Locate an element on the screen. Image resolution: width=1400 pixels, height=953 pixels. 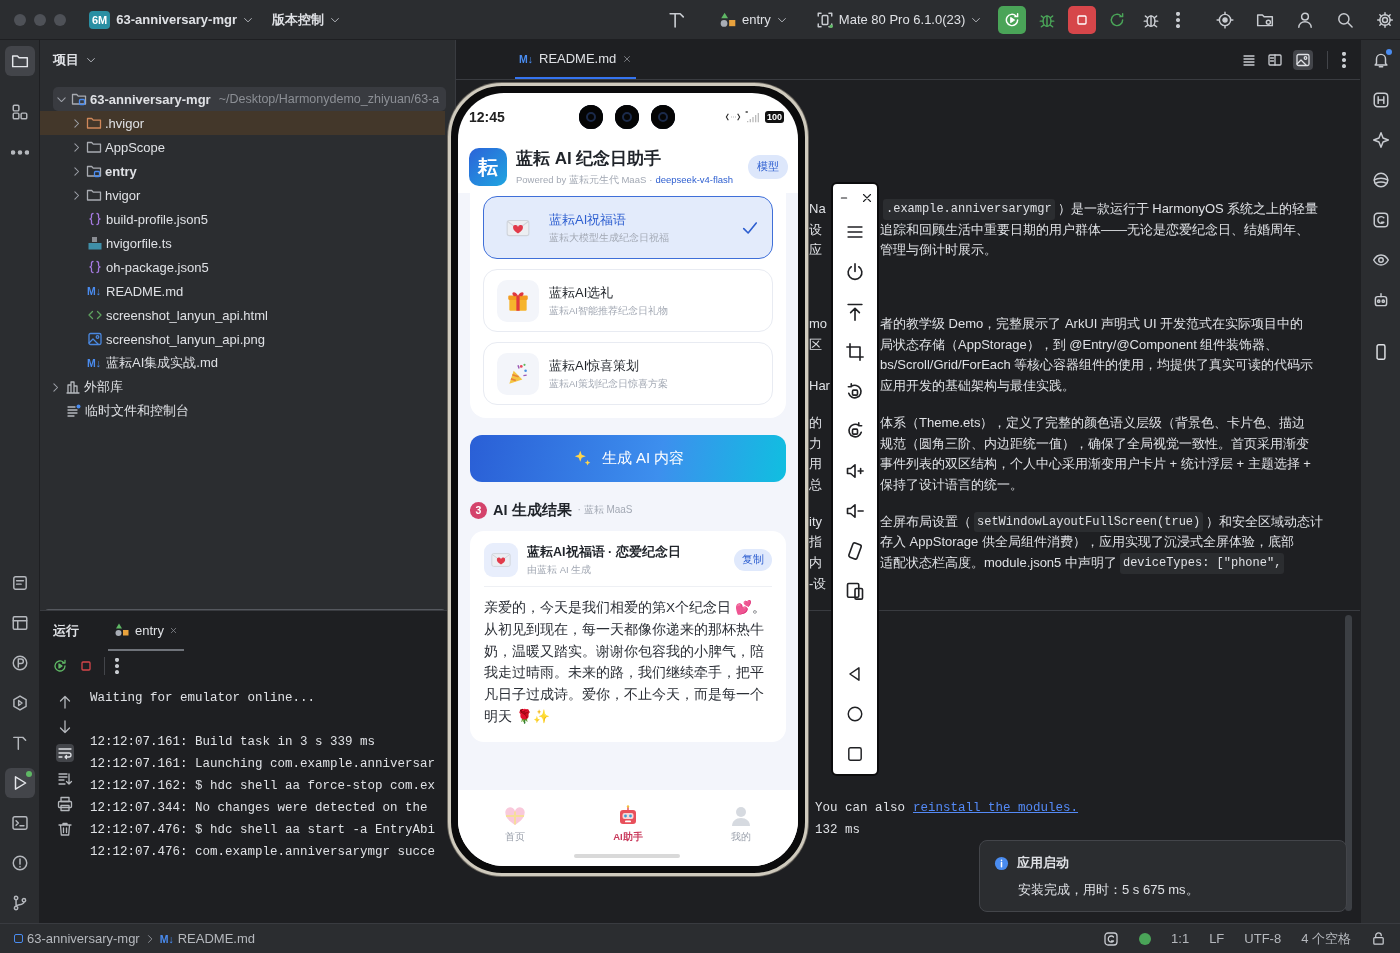
text-line: 应用开发的基础架构与最佳实践。 is located at coordinates (977, 386).